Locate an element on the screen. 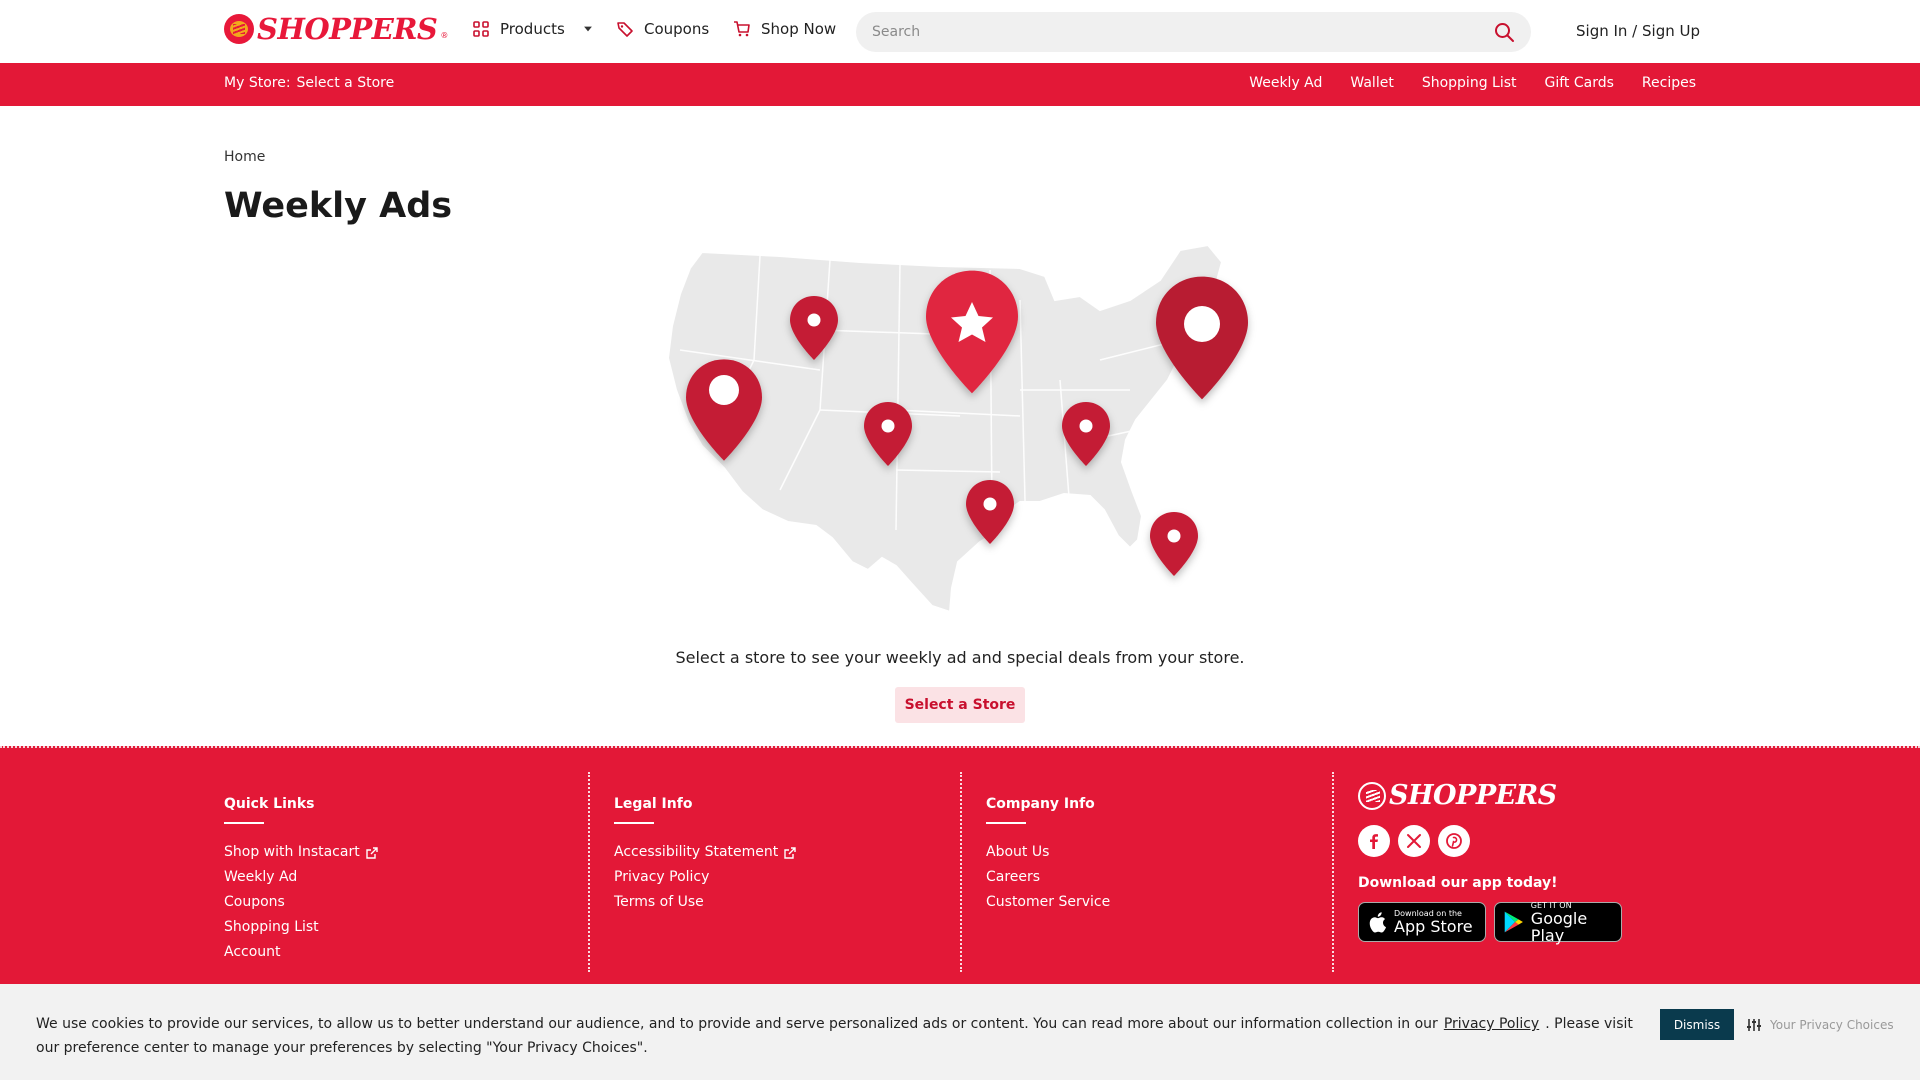 The height and width of the screenshot is (1080, 1920). sliders-icon is located at coordinates (1754, 1025).